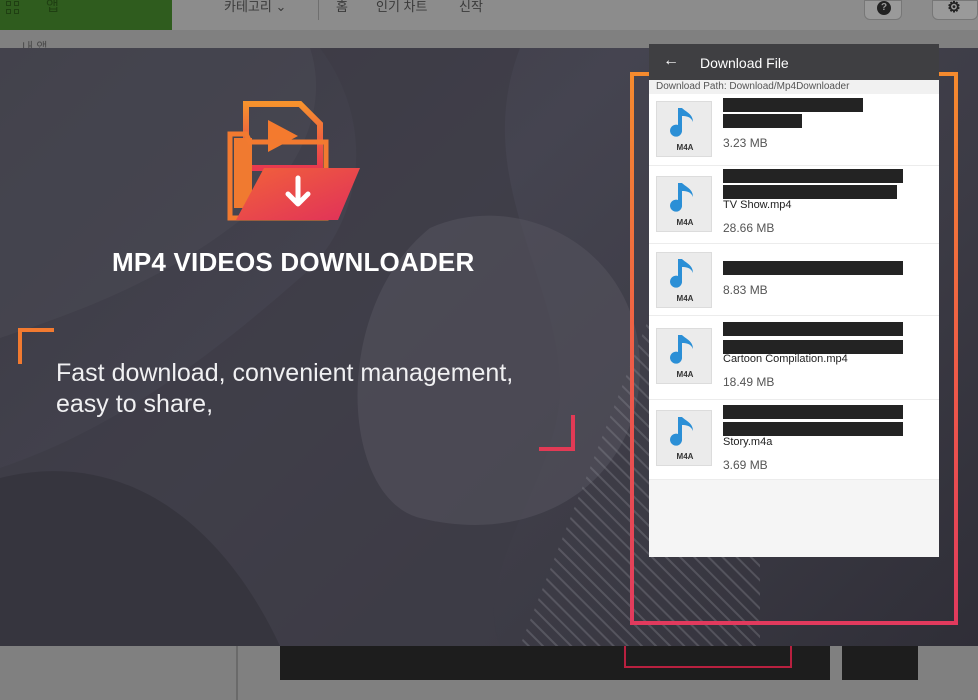  Describe the element at coordinates (794, 280) in the screenshot. I see `file-row: M4A 8.83 MB` at that location.